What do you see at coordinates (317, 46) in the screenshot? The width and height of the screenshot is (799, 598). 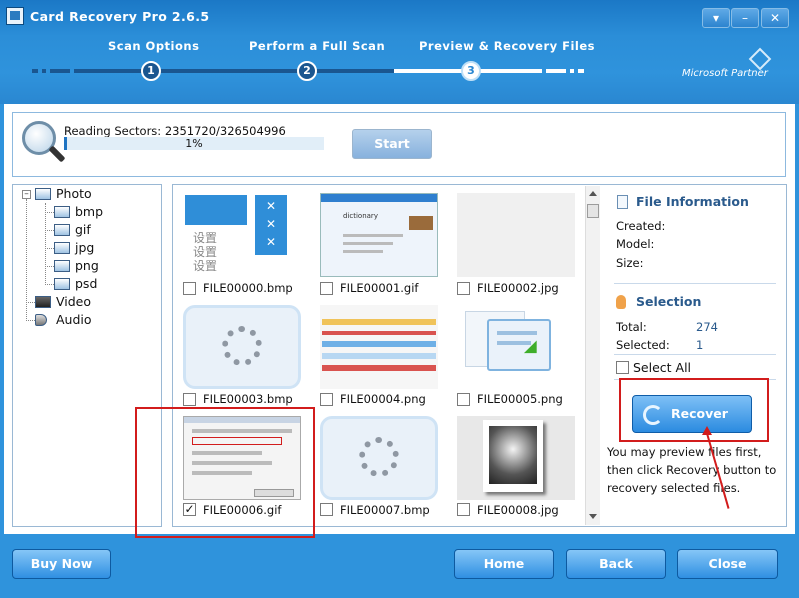 I see `step-2-label: Perform a Full Scan` at bounding box center [317, 46].